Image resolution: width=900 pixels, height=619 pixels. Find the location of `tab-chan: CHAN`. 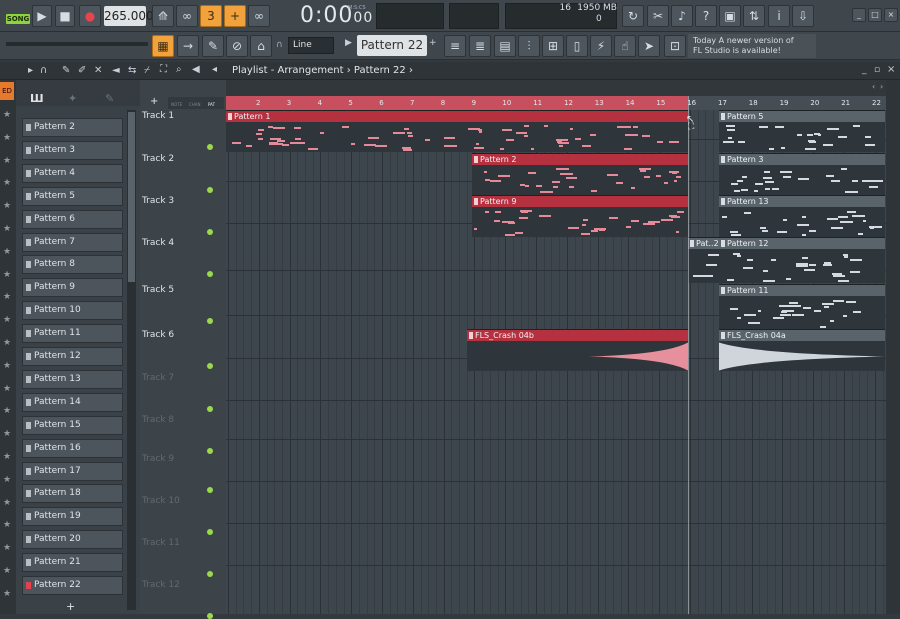

tab-chan: CHAN is located at coordinates (195, 104).